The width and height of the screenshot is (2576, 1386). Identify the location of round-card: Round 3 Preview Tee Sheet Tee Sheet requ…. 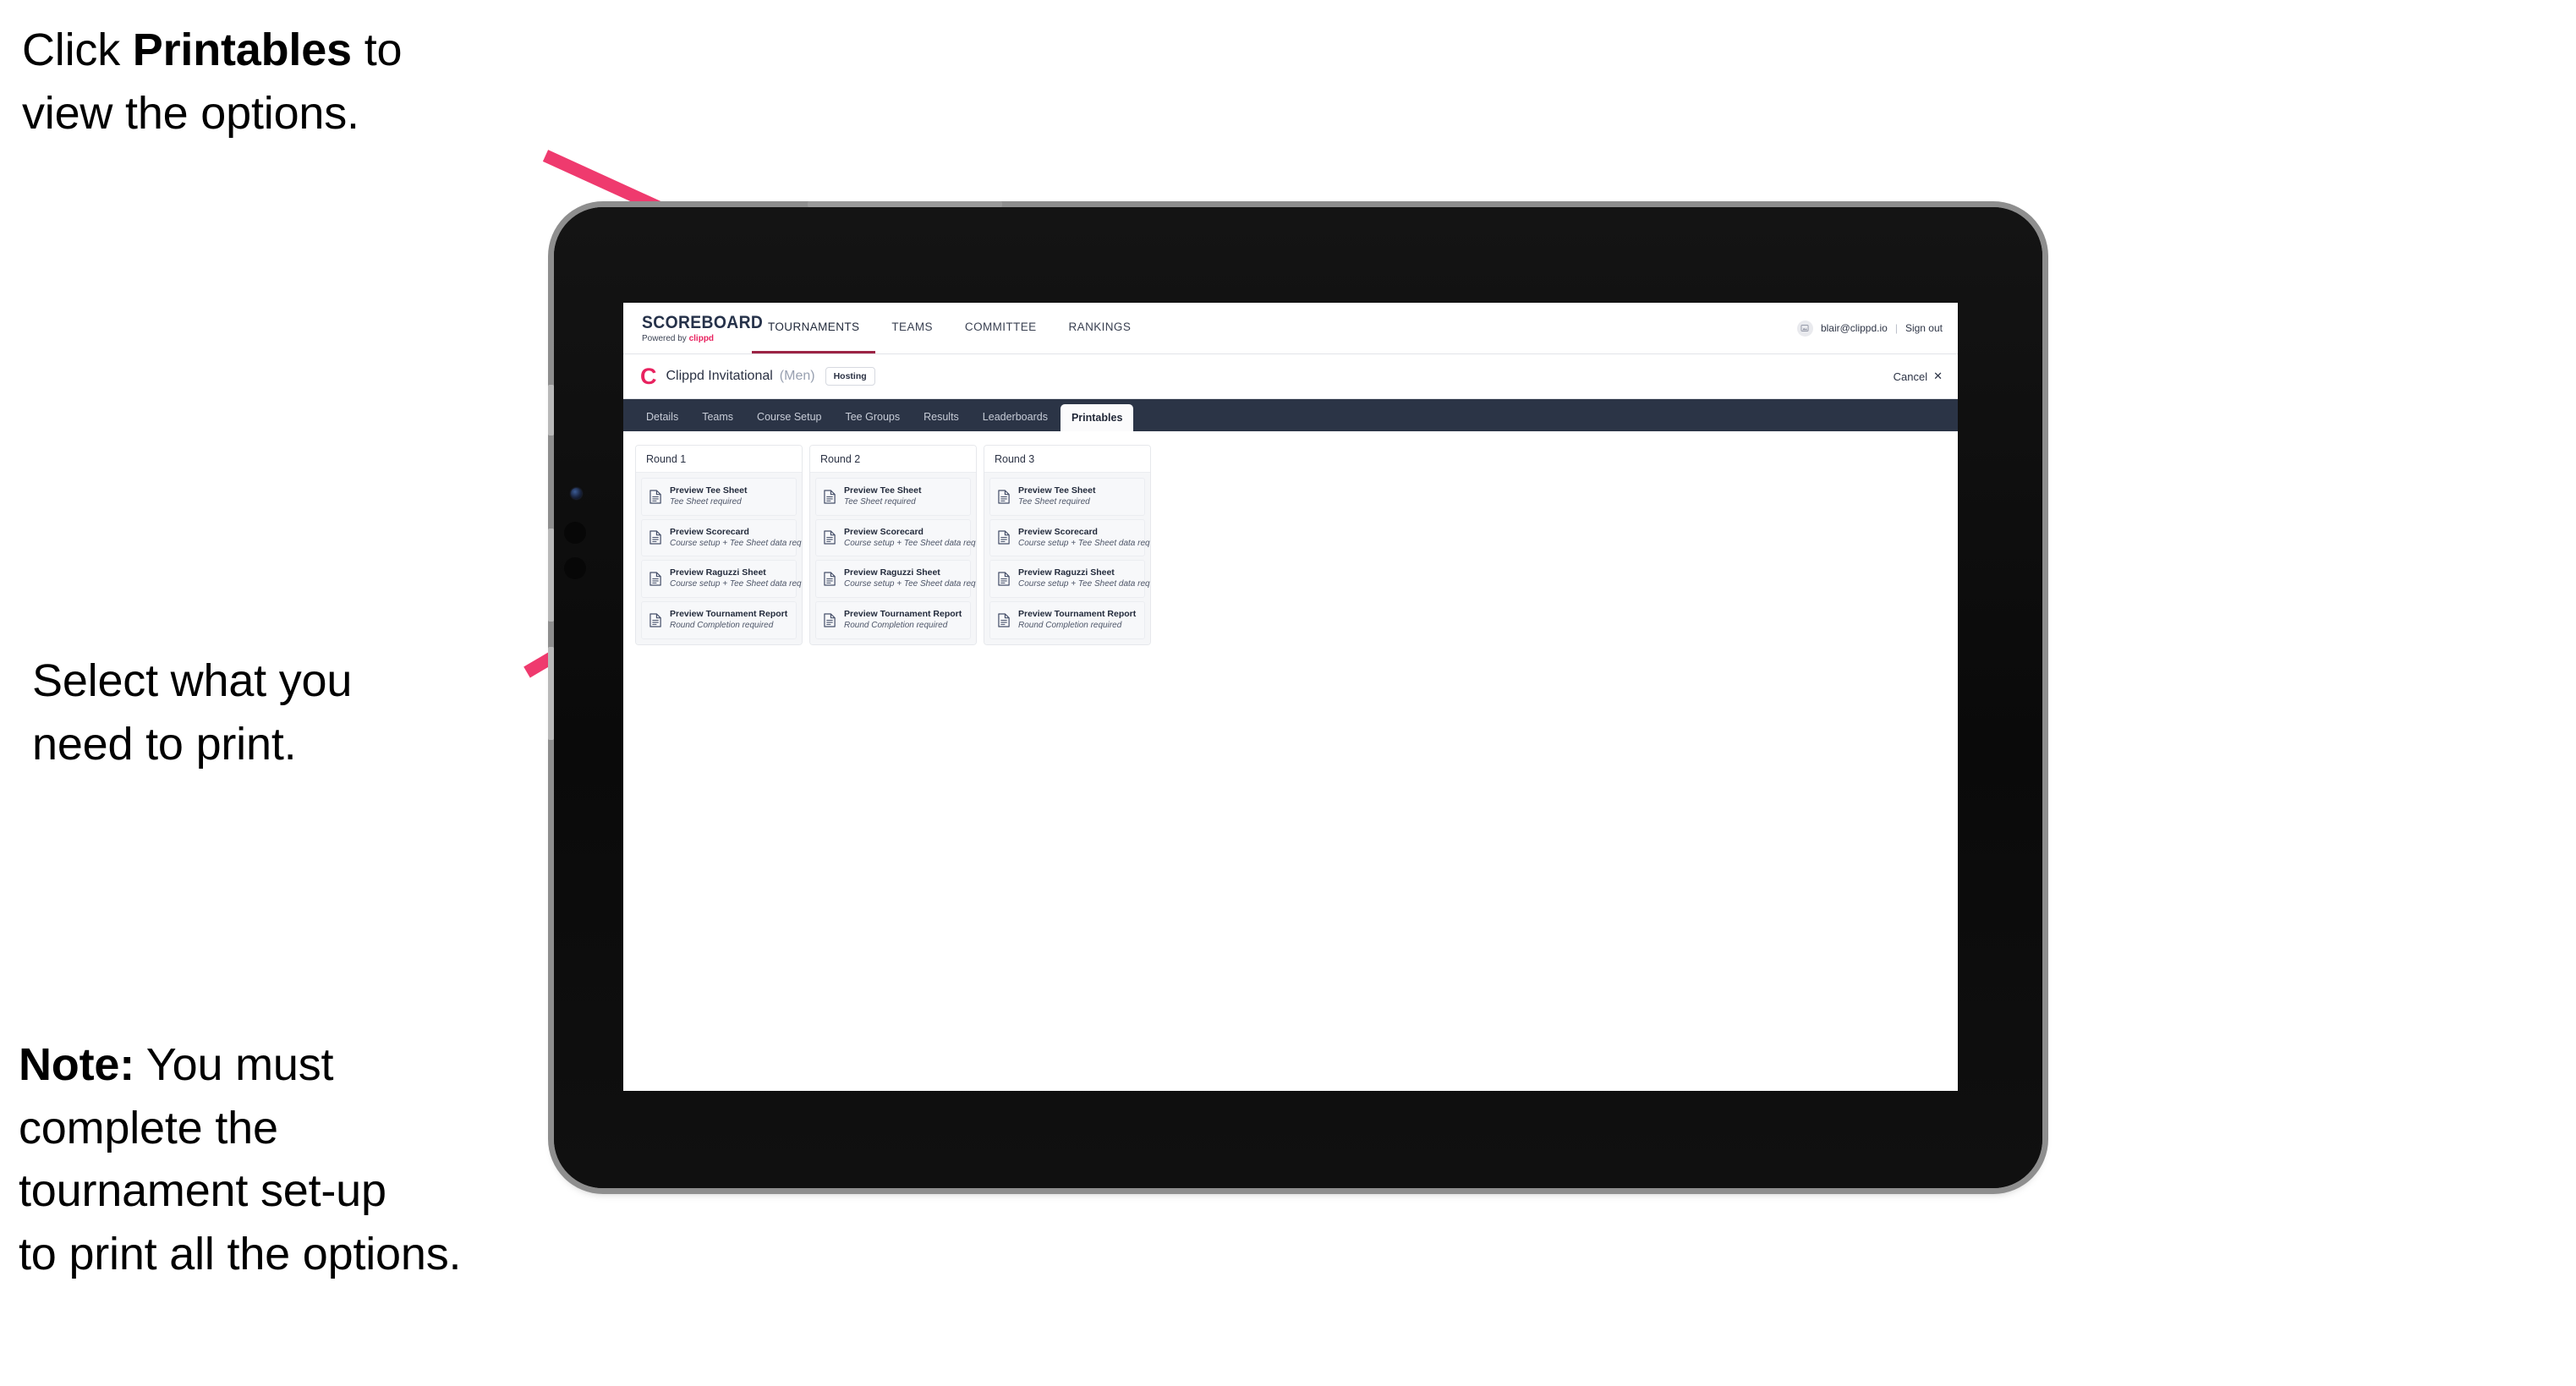
(1067, 545).